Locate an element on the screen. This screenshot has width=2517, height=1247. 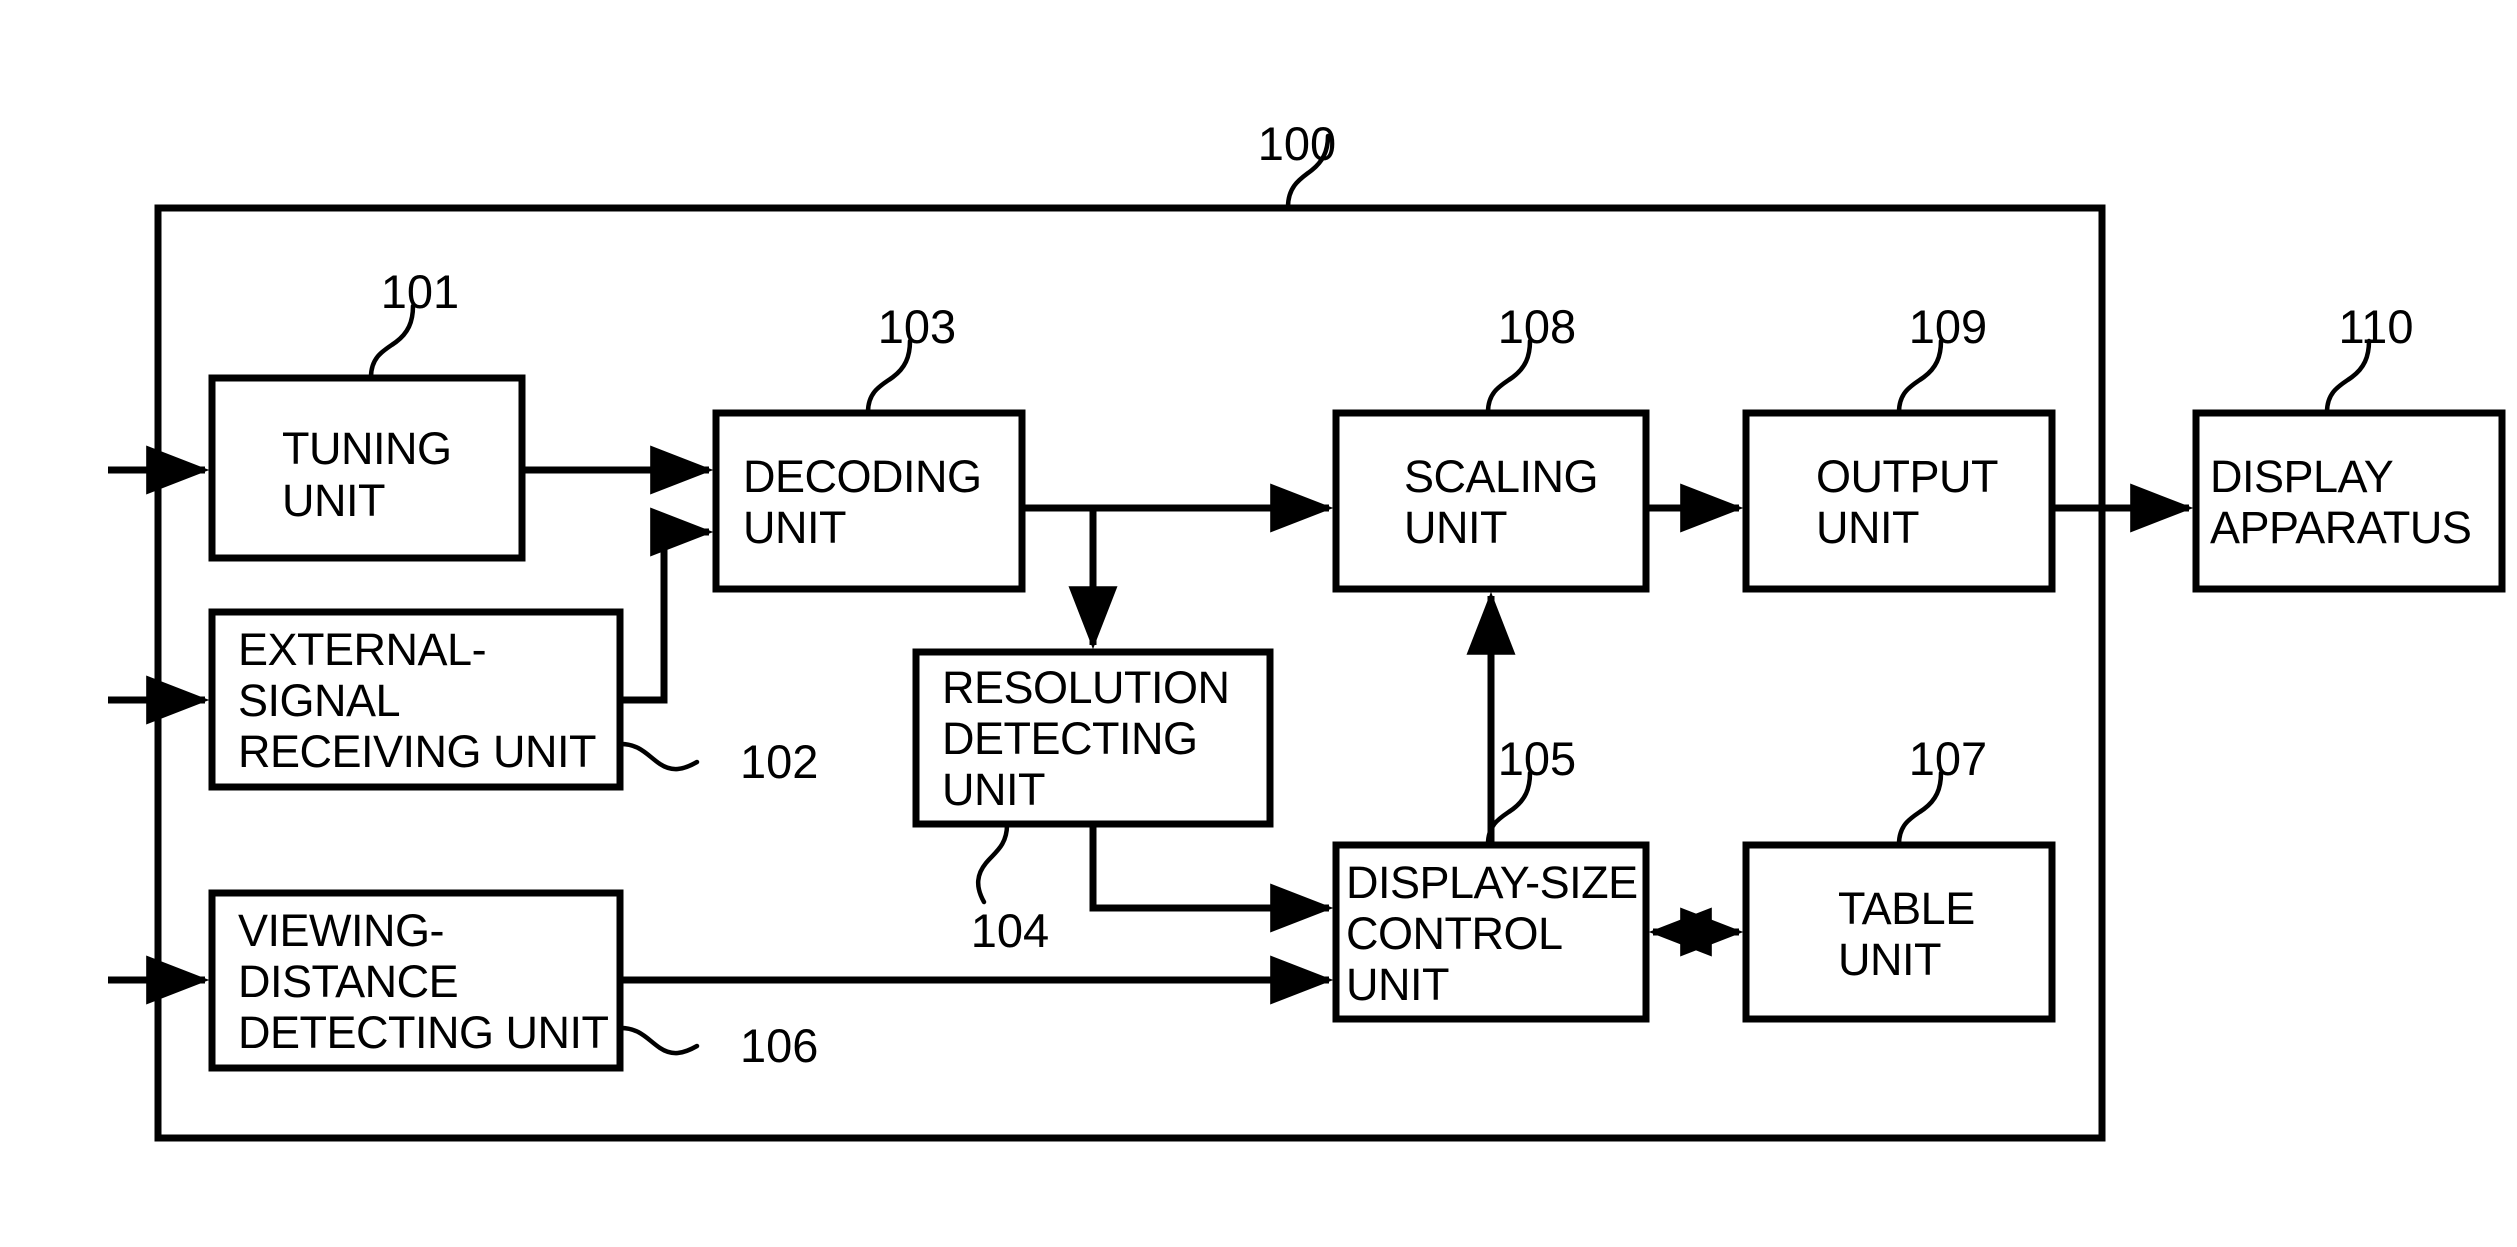
resolution-line2: DETECTING is located at coordinates (1070, 738).